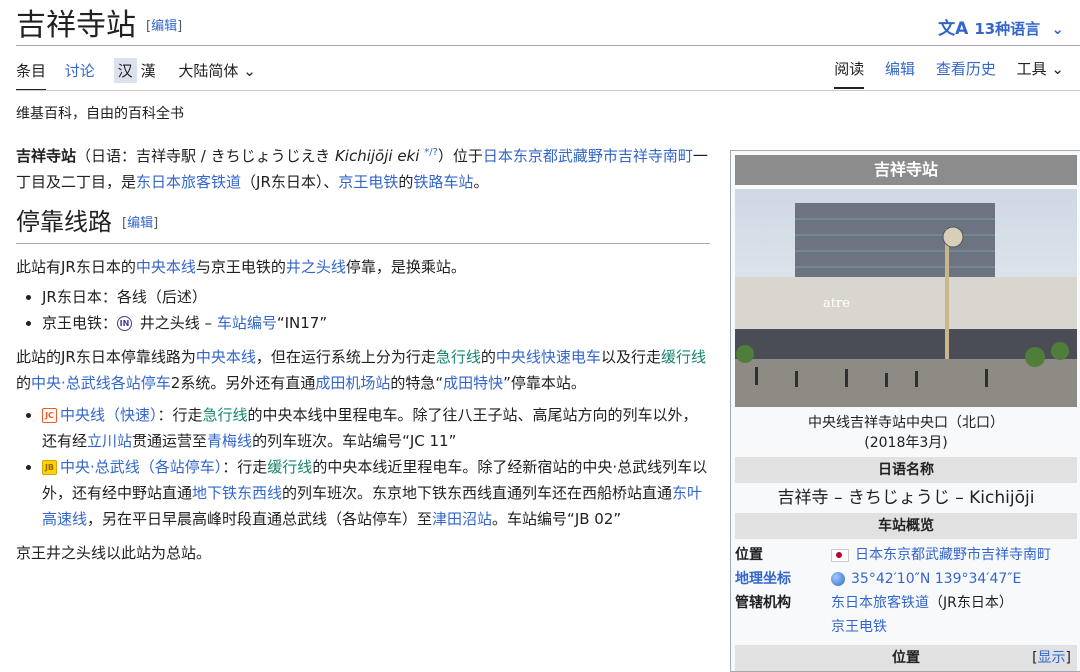 Image resolution: width=1080 pixels, height=672 pixels. Describe the element at coordinates (237, 493) in the screenshot. I see `link: 地下铁东西线` at that location.